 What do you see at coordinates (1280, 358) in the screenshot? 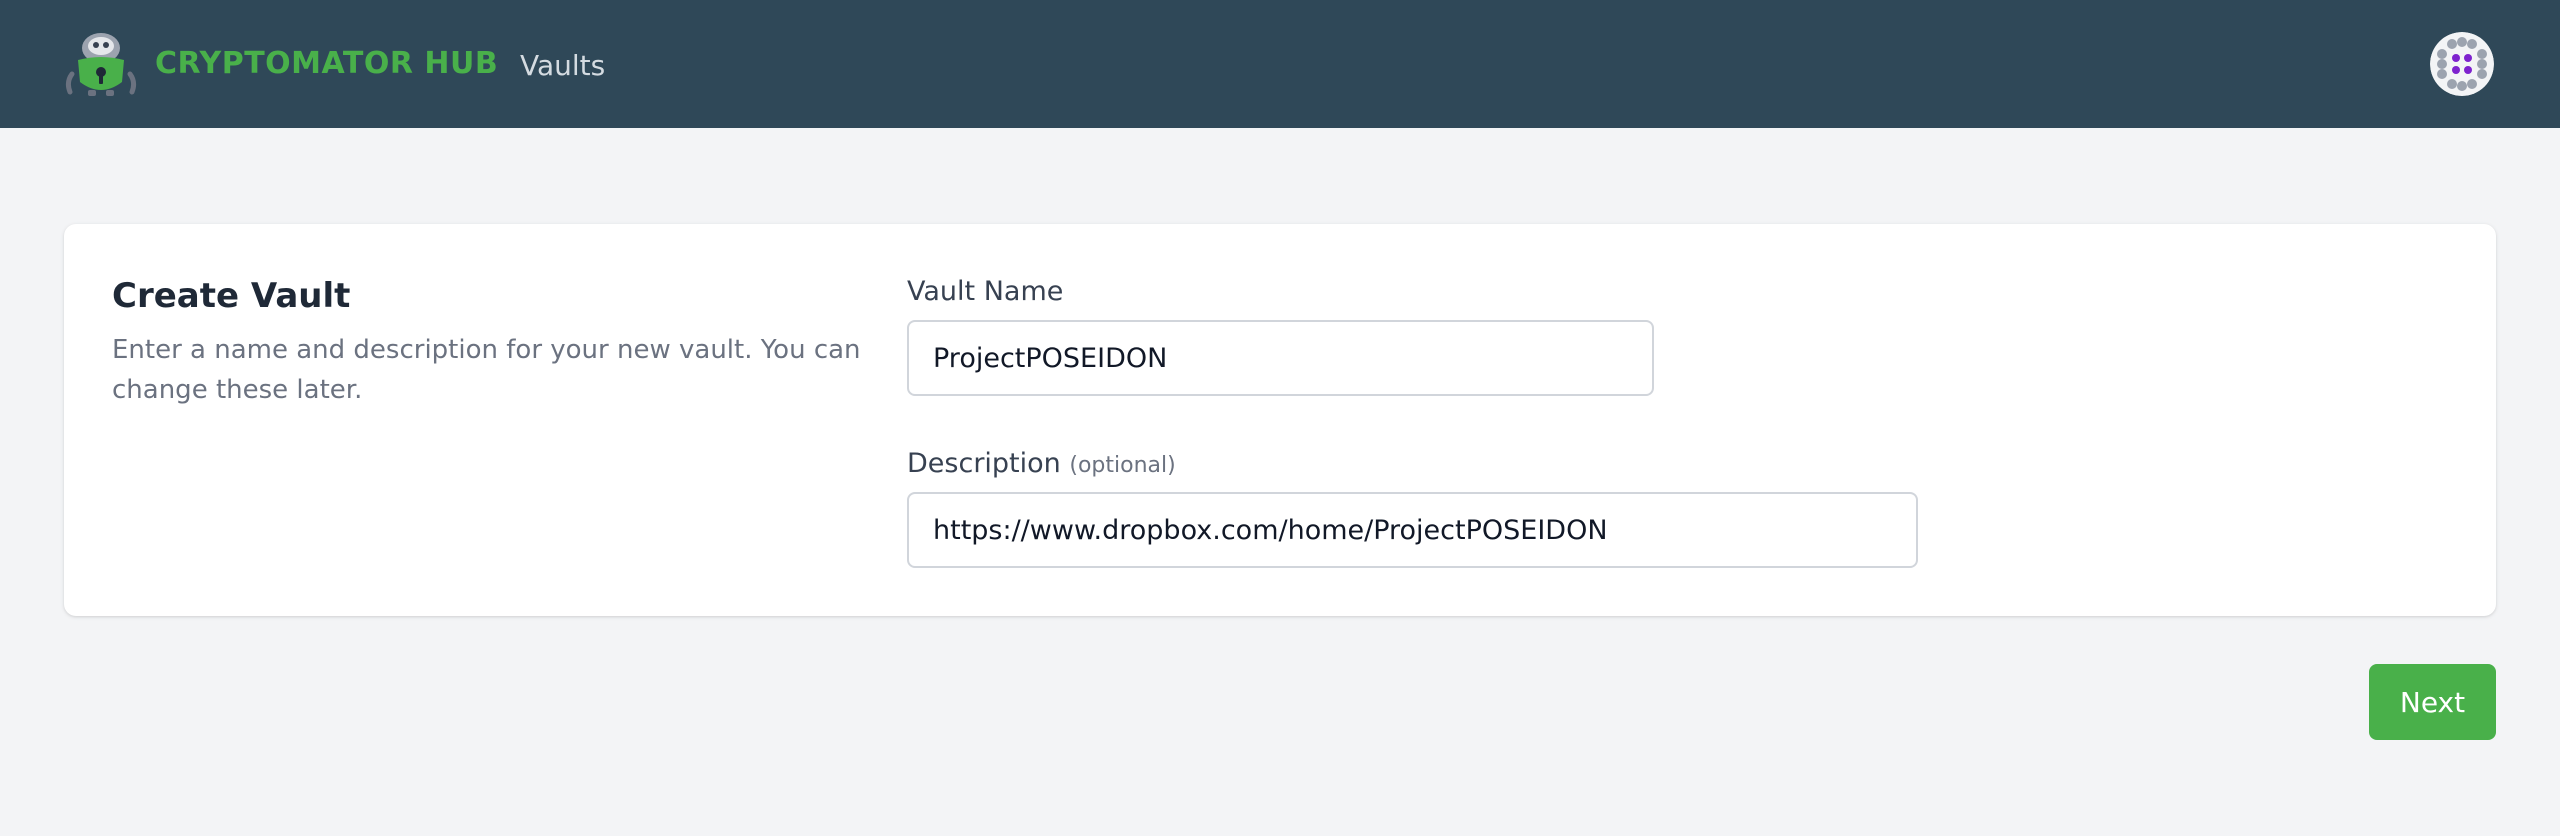
I see `vault-name-input` at bounding box center [1280, 358].